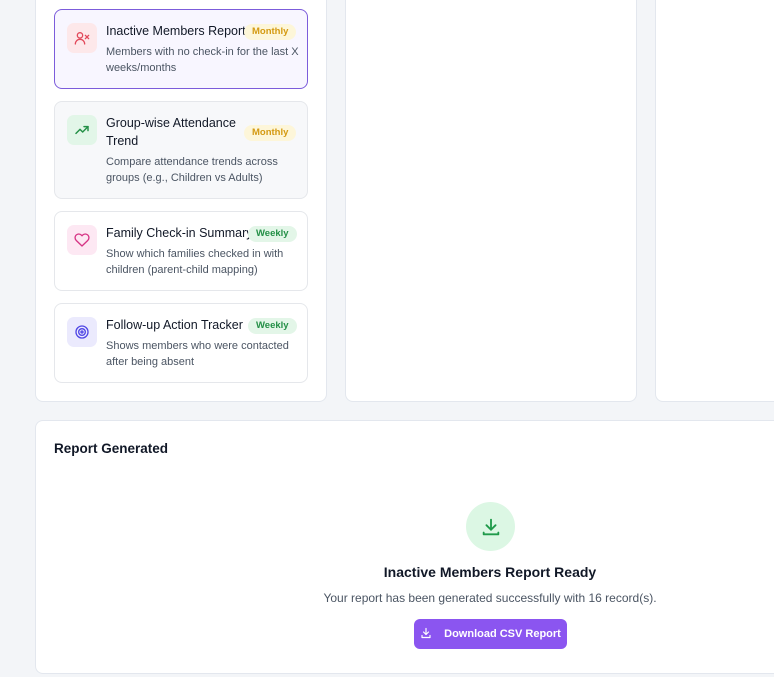  What do you see at coordinates (490, 572) in the screenshot?
I see `report-ready-title: Inactive Members Report Ready` at bounding box center [490, 572].